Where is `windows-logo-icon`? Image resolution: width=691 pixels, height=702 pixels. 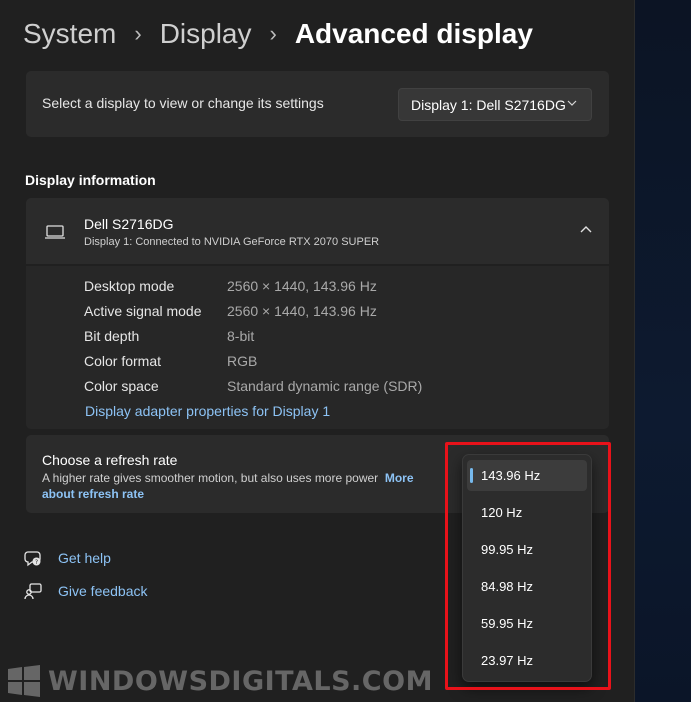 windows-logo-icon is located at coordinates (24, 681).